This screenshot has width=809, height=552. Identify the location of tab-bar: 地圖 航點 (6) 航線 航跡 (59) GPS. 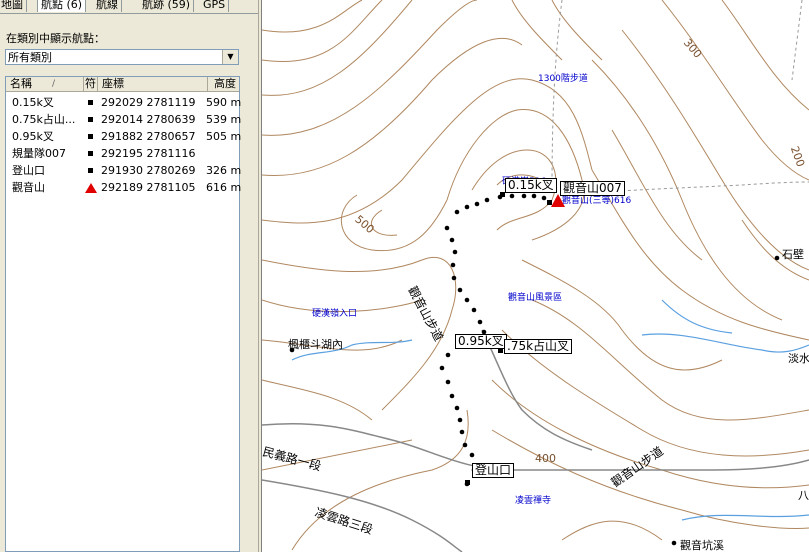
(129, 7).